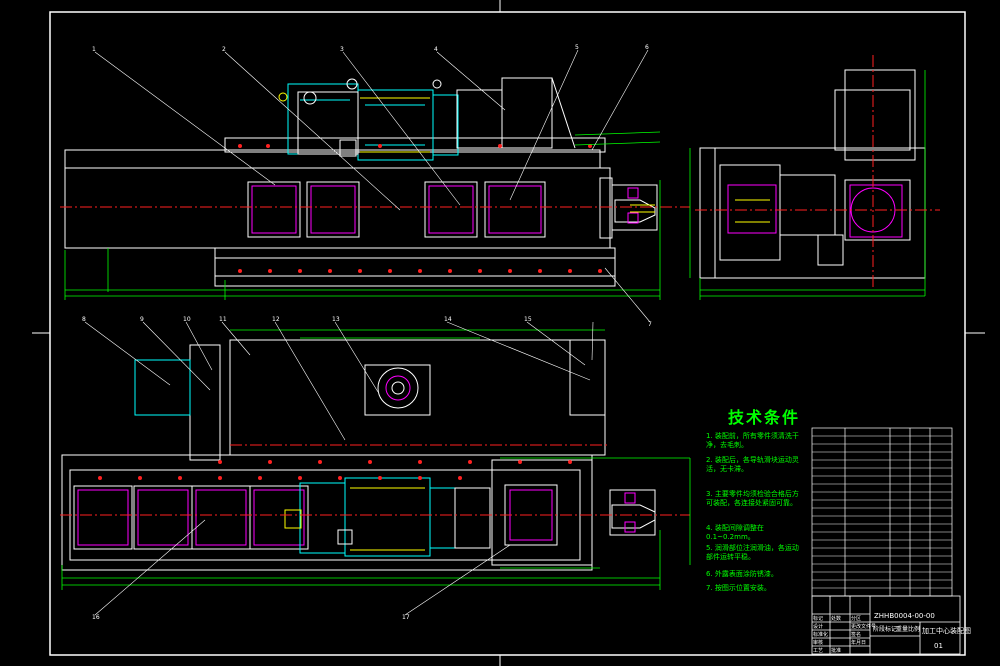  I want to click on balloon-label: 6, so click(647, 47).